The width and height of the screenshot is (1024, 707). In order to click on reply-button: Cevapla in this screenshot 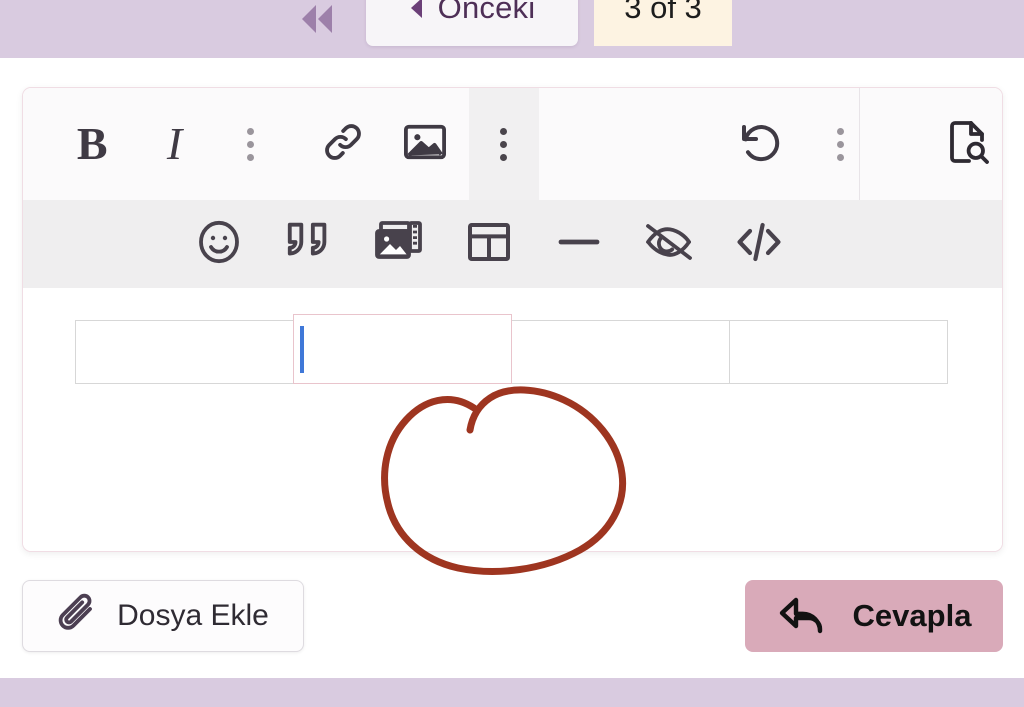, I will do `click(874, 616)`.